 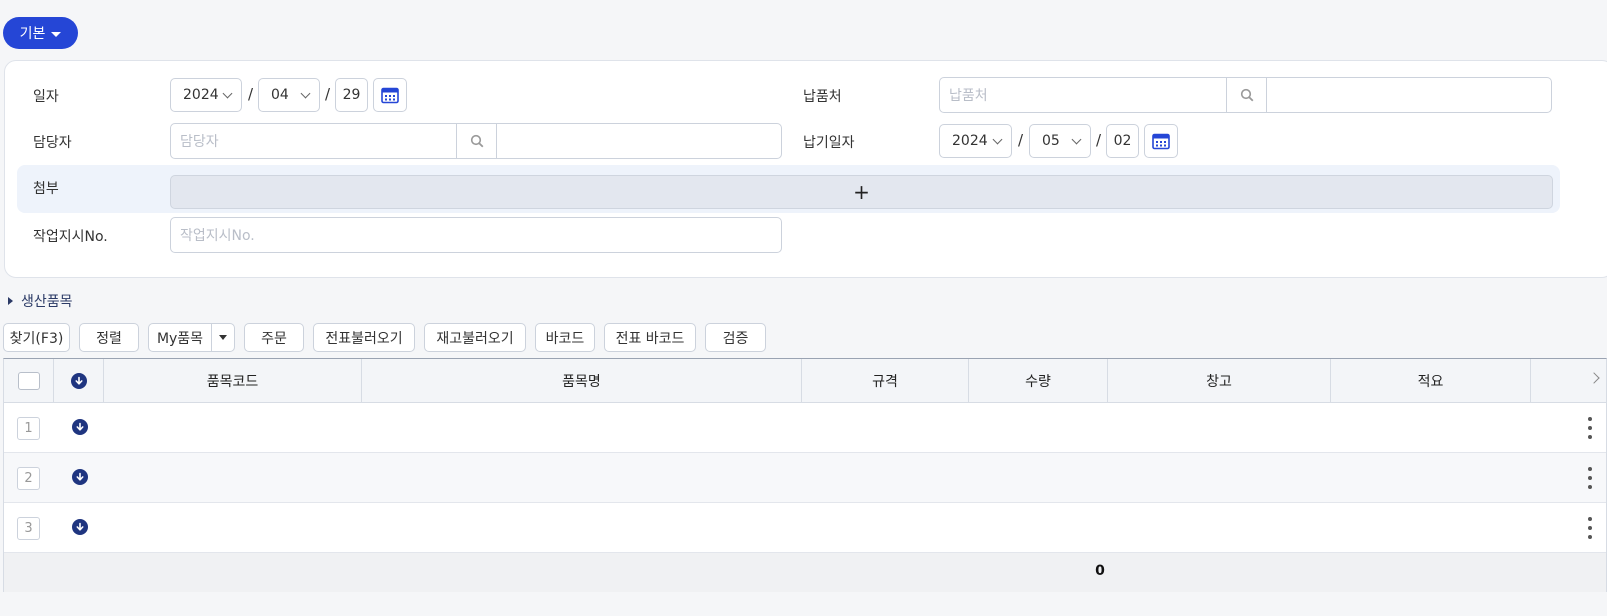 I want to click on select-all-checkbox, so click(x=28, y=381).